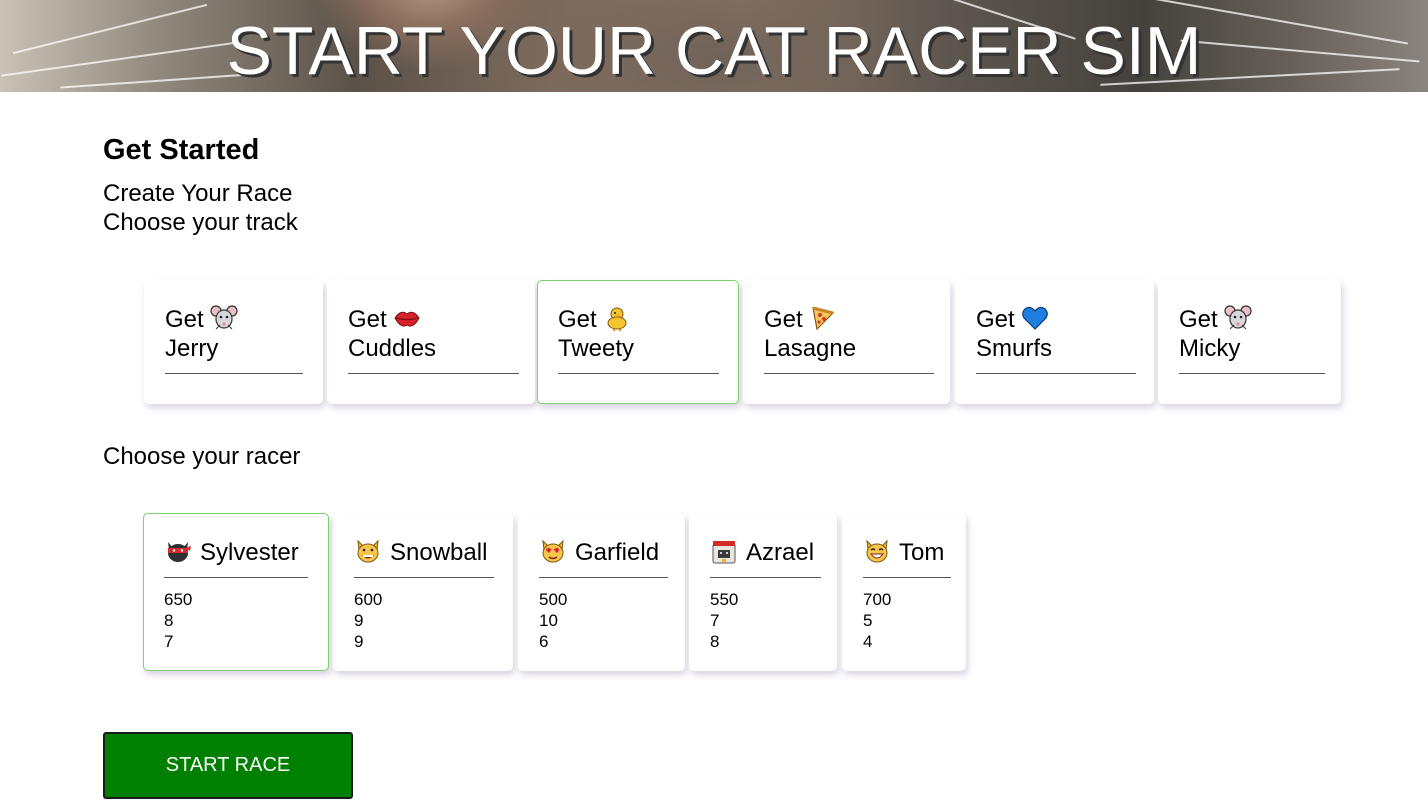 This screenshot has width=1428, height=803. I want to click on racer-header: Sylvester, so click(231, 552).